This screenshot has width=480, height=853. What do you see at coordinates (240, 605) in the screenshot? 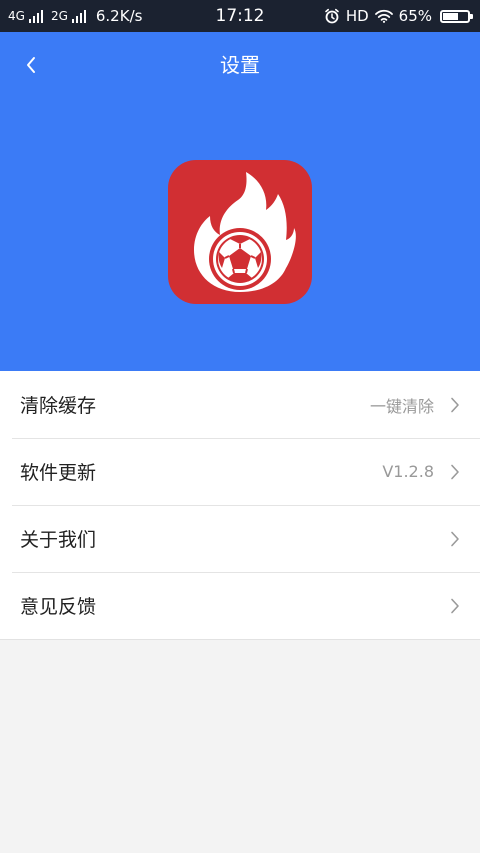
I see `feedback-row: 意见反馈` at bounding box center [240, 605].